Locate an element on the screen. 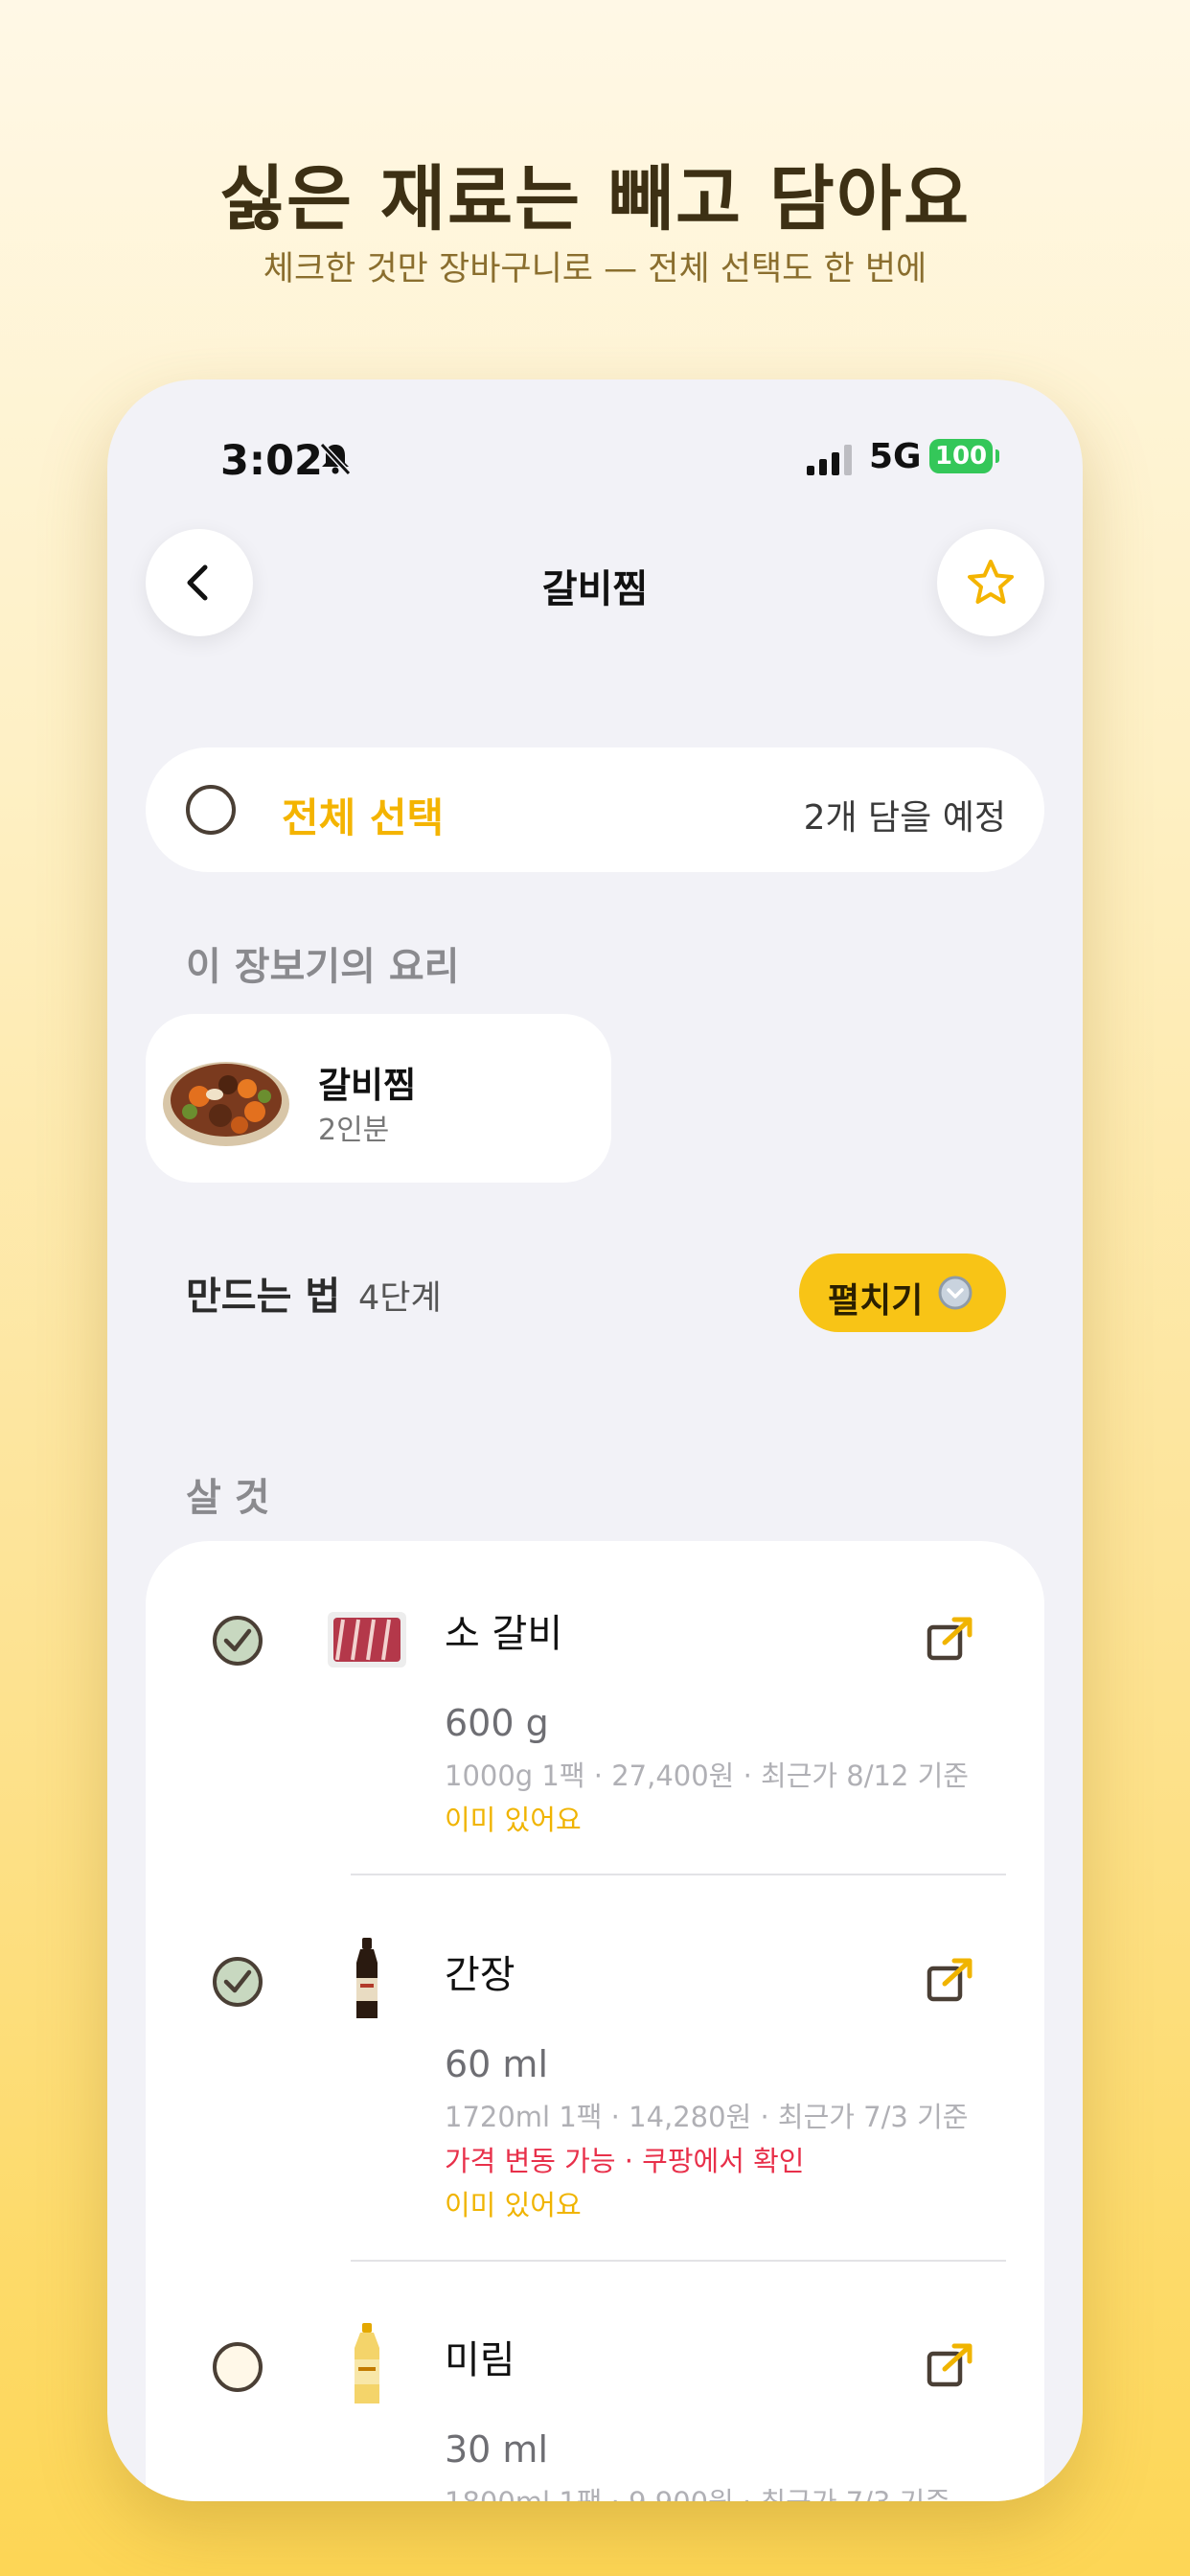 The image size is (1190, 2576). select-all-label: 전체 선택 is located at coordinates (364, 817).